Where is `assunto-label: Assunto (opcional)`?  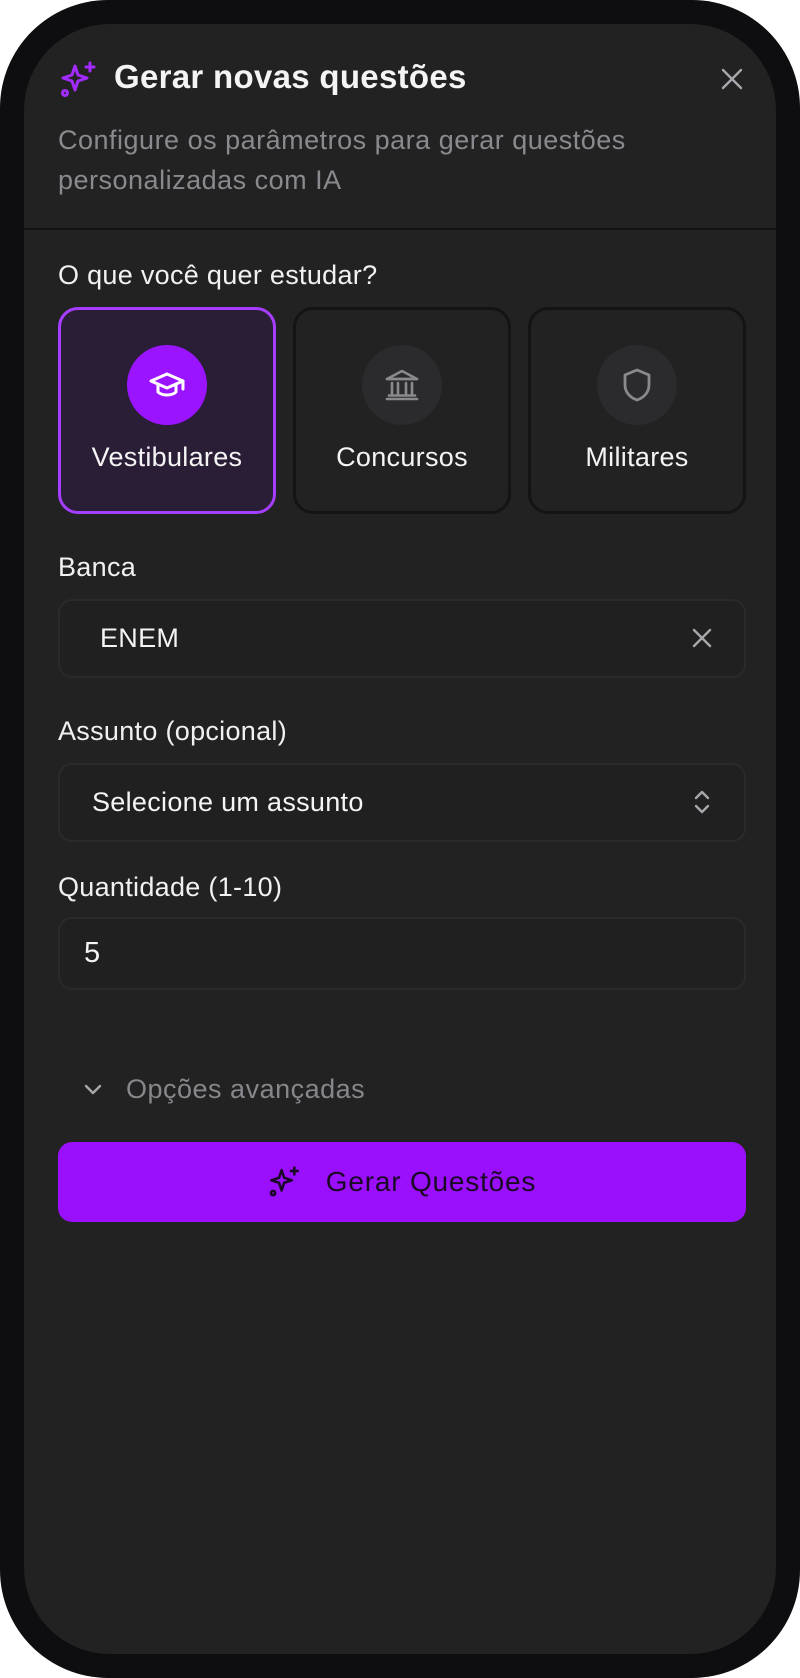 assunto-label: Assunto (opcional) is located at coordinates (173, 731).